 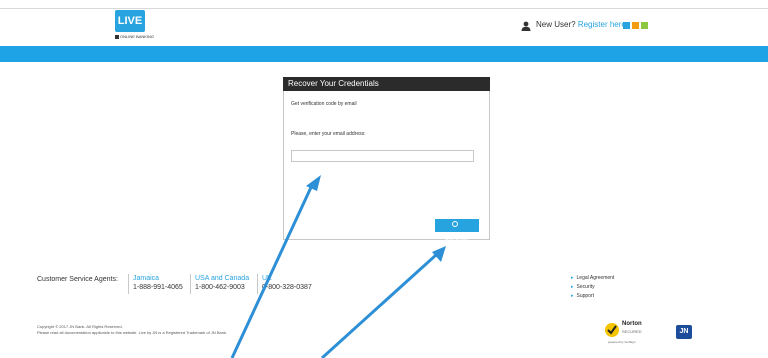 What do you see at coordinates (220, 287) in the screenshot?
I see `phone-usa-canada: 1-800-462-9003` at bounding box center [220, 287].